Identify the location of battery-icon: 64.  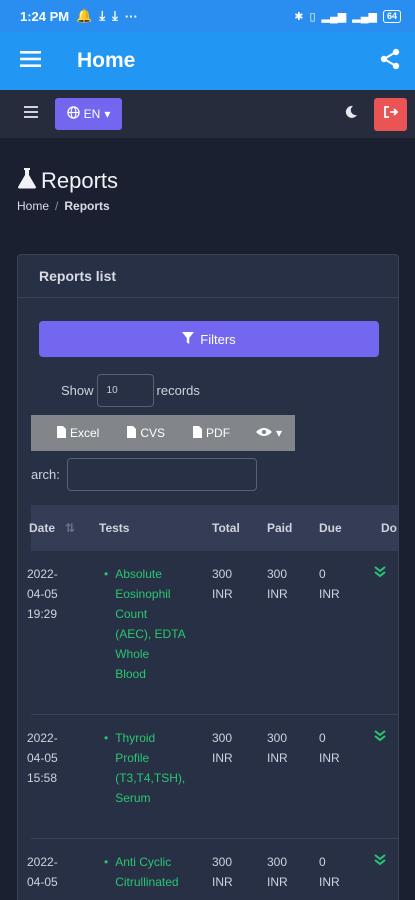
(391, 16).